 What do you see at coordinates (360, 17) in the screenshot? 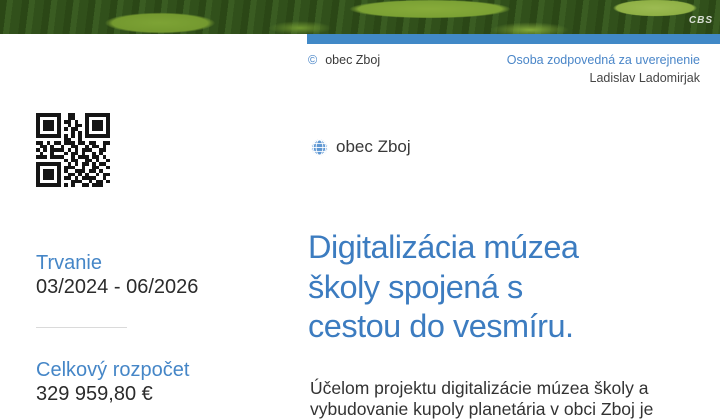
I see `hero-photo: CBS` at bounding box center [360, 17].